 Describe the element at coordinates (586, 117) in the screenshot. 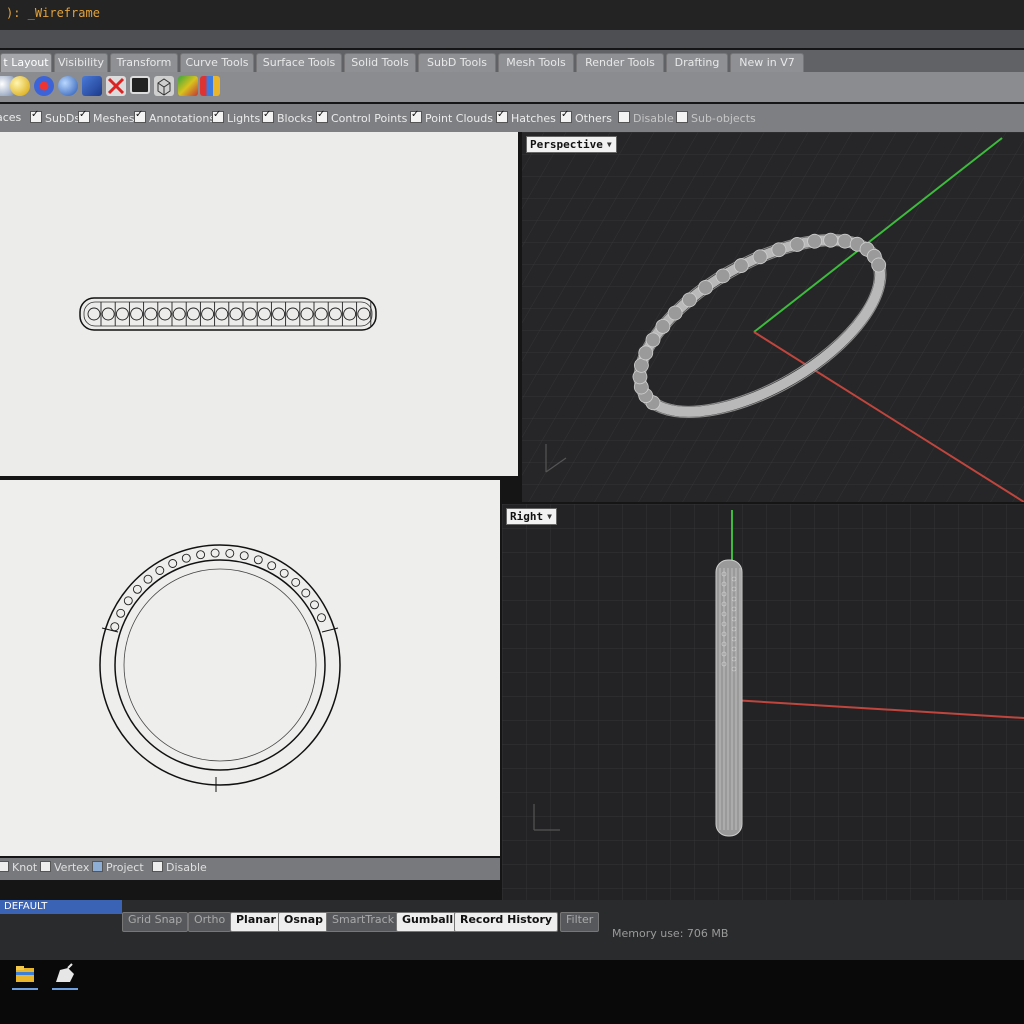

I see `filter-others: Others` at that location.